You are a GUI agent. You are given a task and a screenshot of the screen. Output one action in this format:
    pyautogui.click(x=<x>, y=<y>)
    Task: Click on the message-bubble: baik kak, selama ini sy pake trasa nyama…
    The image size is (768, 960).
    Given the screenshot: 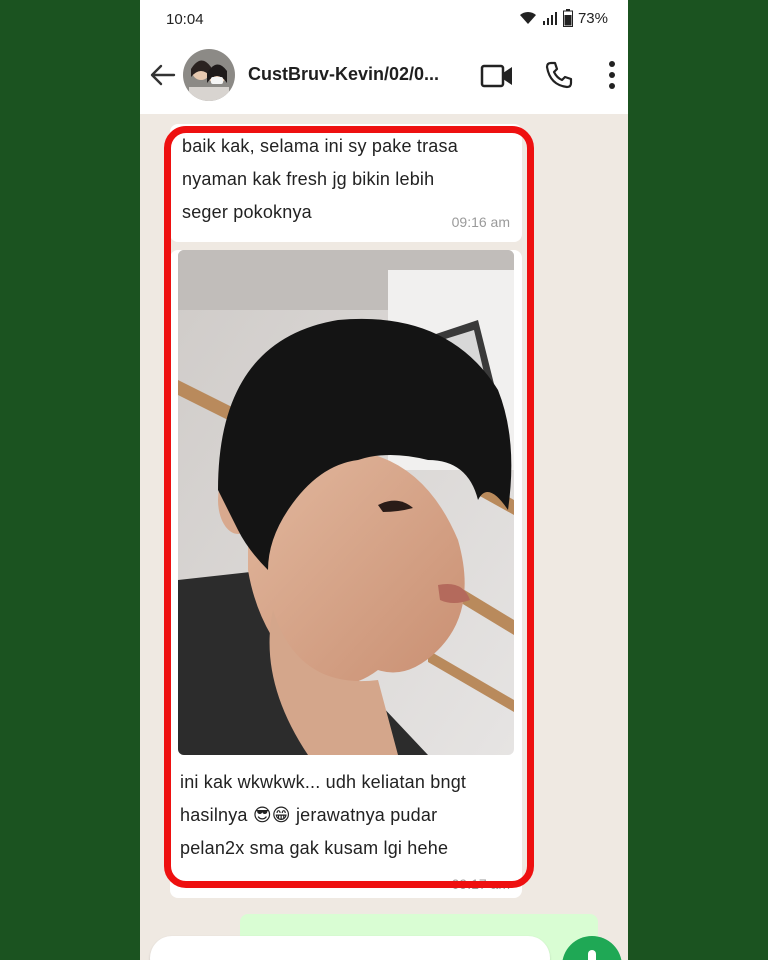 What is the action you would take?
    pyautogui.click(x=346, y=183)
    